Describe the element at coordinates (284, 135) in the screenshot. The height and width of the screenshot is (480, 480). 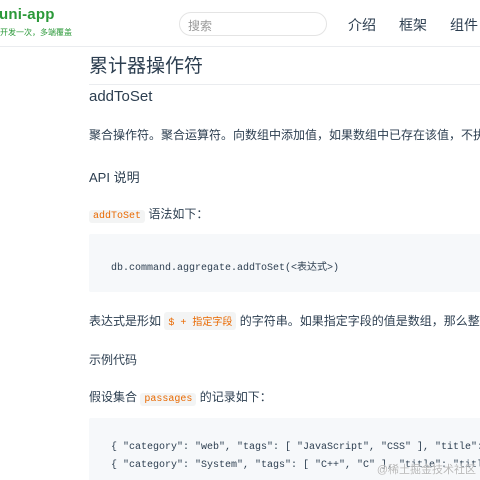
I see `intro-paragraph: 聚合操作符。聚合运算符。向数组中添加值，如果数组中已存在该值，不执行任` at that location.